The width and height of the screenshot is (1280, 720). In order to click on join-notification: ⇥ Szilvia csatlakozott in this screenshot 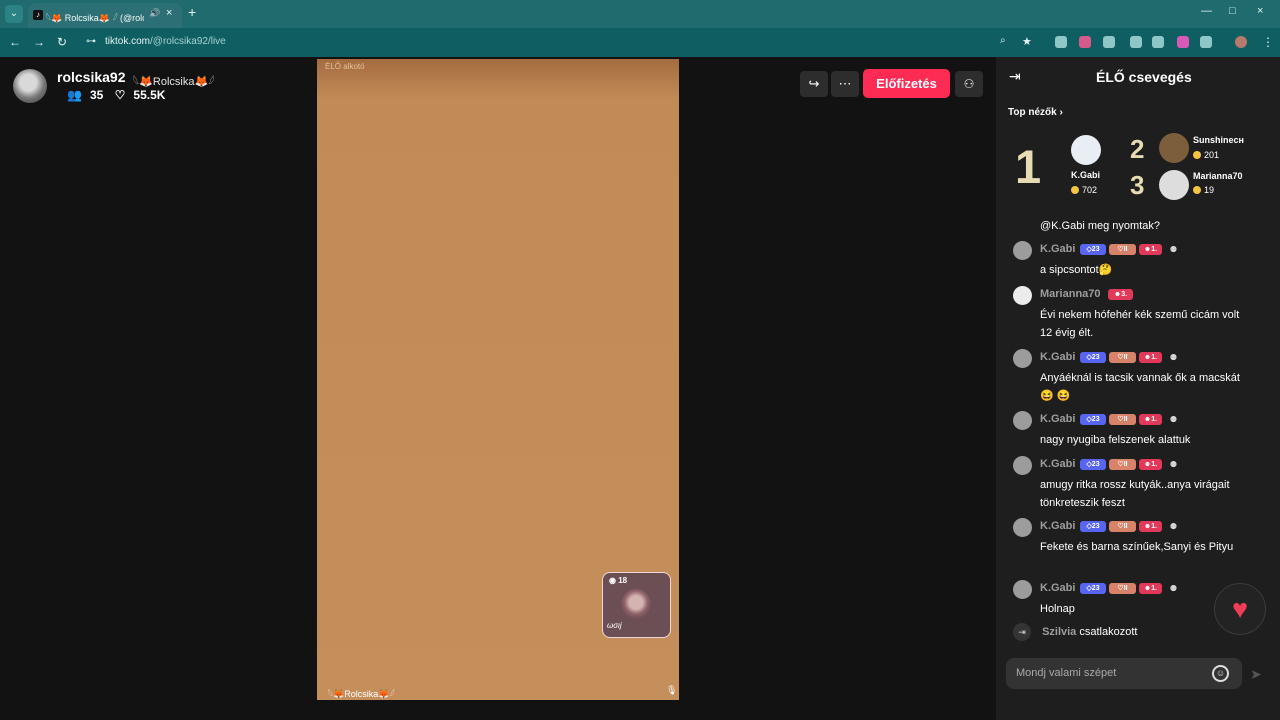, I will do `click(1075, 632)`.